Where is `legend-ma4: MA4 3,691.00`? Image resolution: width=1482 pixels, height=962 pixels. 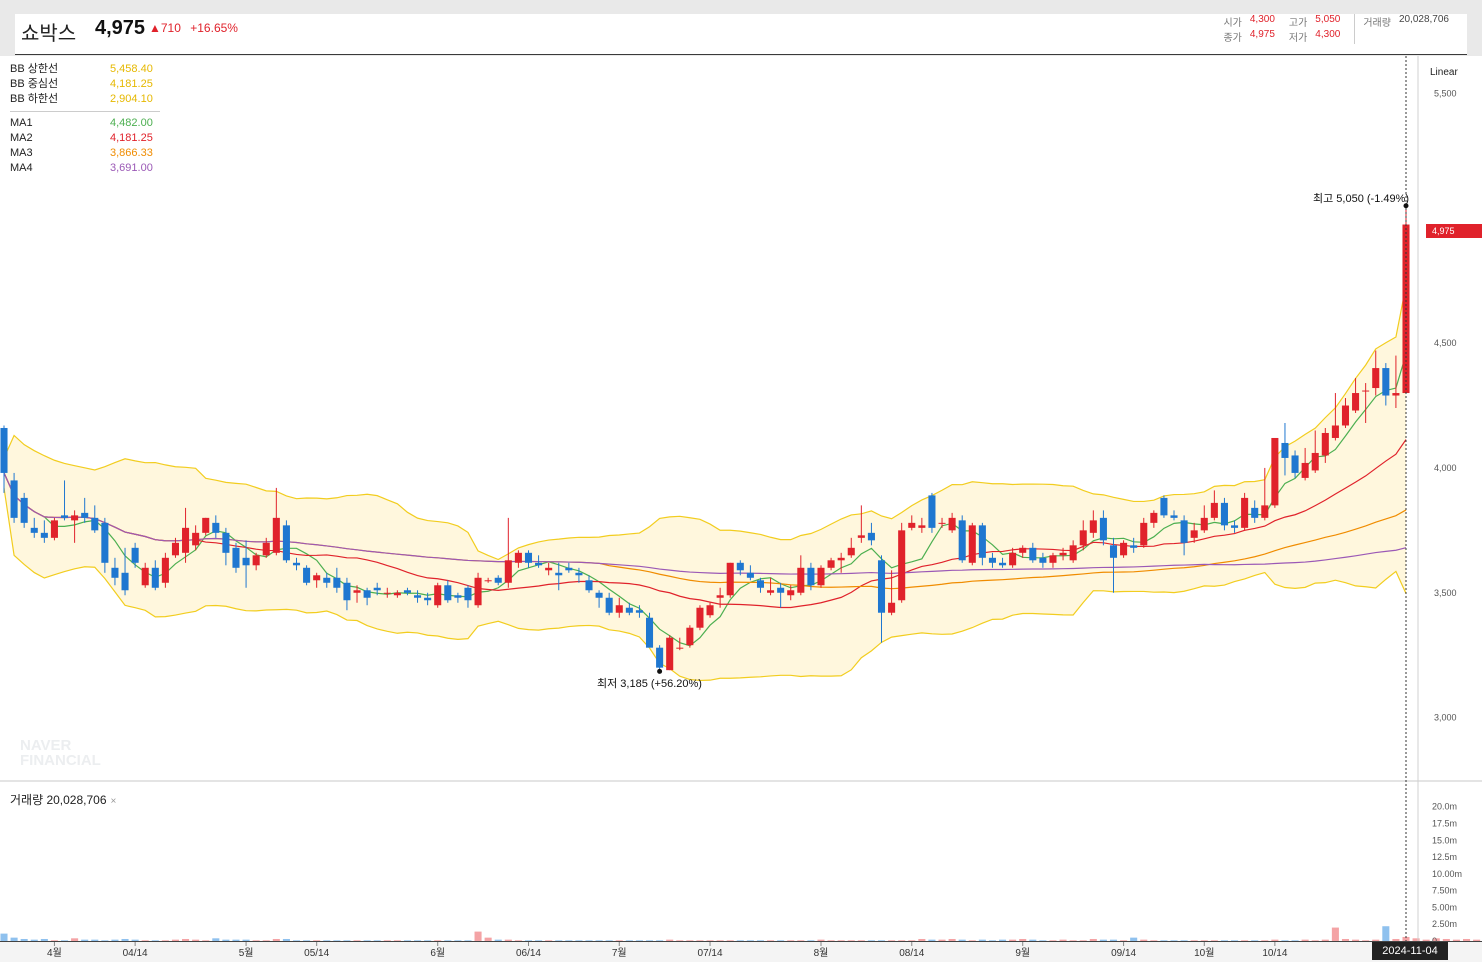 legend-ma4: MA4 3,691.00 is located at coordinates (85, 168).